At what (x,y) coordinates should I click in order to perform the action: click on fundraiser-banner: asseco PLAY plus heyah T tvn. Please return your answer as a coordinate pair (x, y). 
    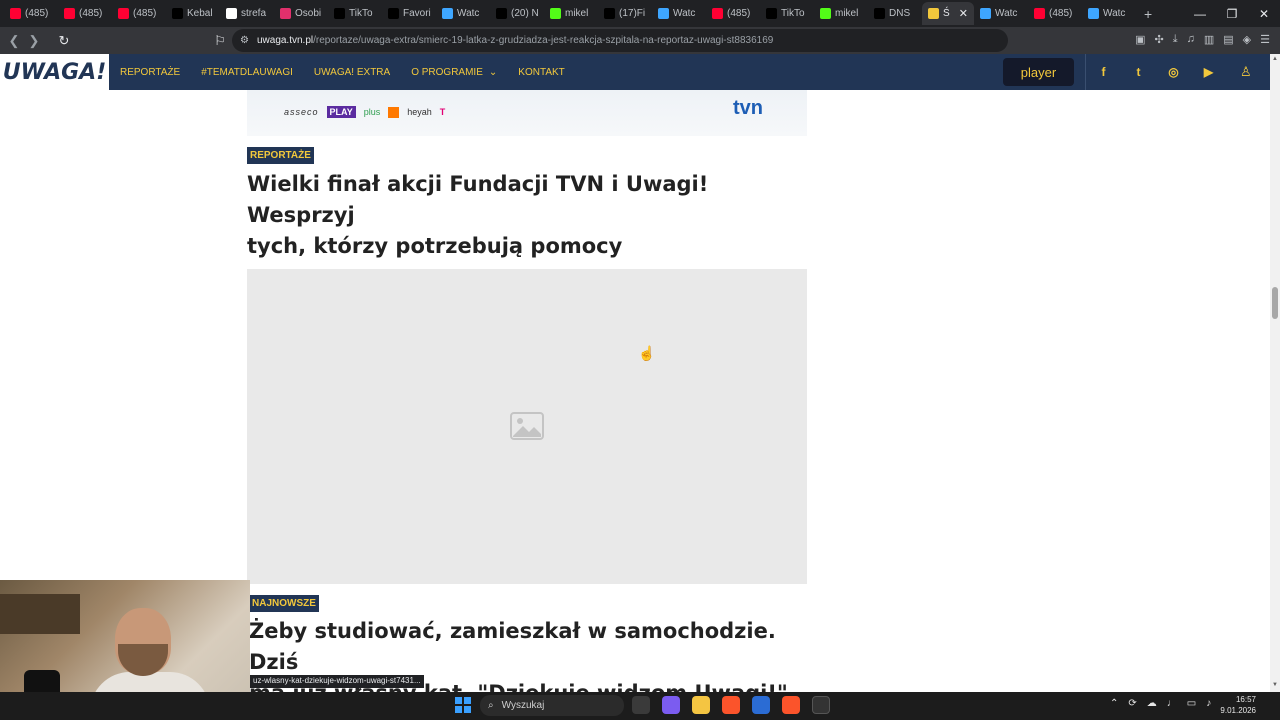
    Looking at the image, I should click on (527, 113).